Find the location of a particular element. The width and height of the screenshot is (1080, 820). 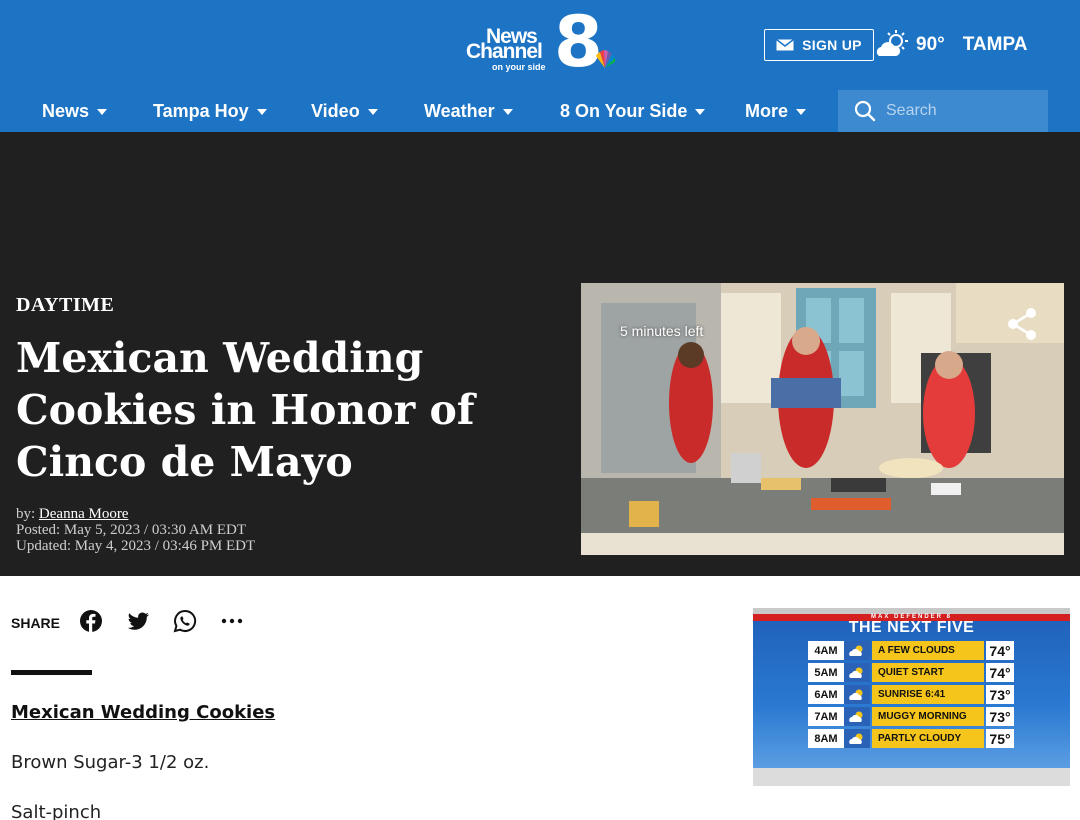

nav-item-tampa-hoy: Tampa Hoy is located at coordinates (210, 111).